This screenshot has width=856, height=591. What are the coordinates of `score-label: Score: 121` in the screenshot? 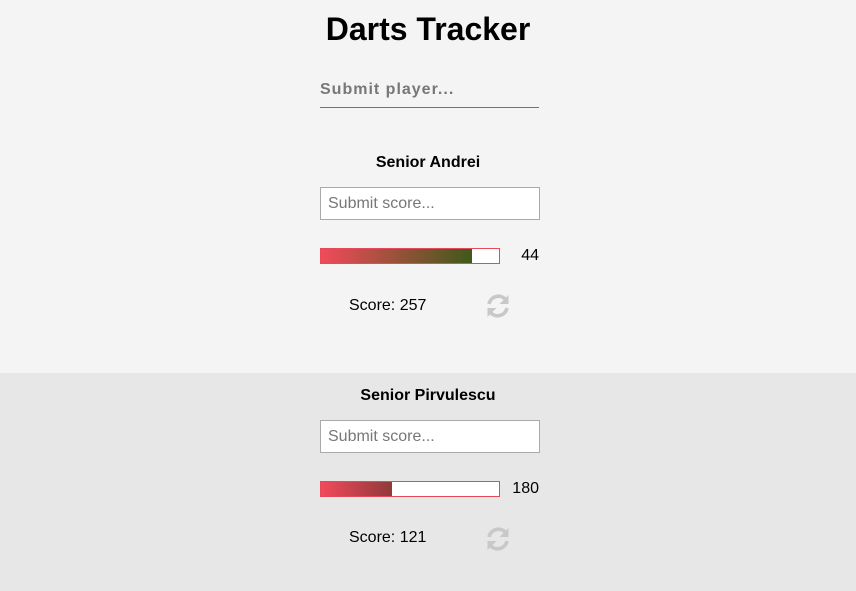 It's located at (388, 537).